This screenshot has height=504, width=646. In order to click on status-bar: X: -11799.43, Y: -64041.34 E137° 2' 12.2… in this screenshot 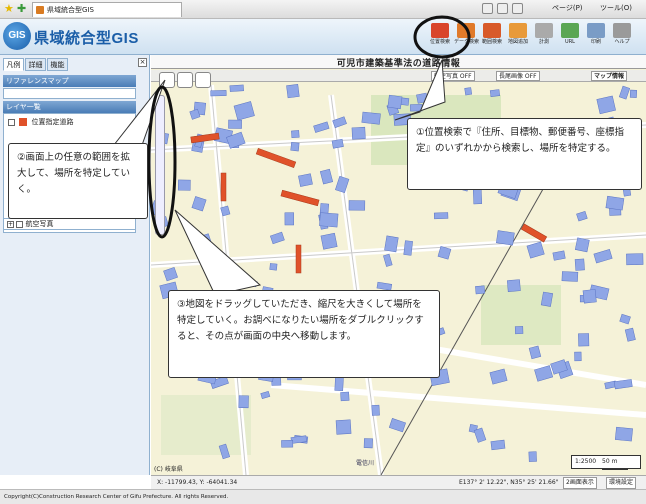, I will do `click(398, 482)`.